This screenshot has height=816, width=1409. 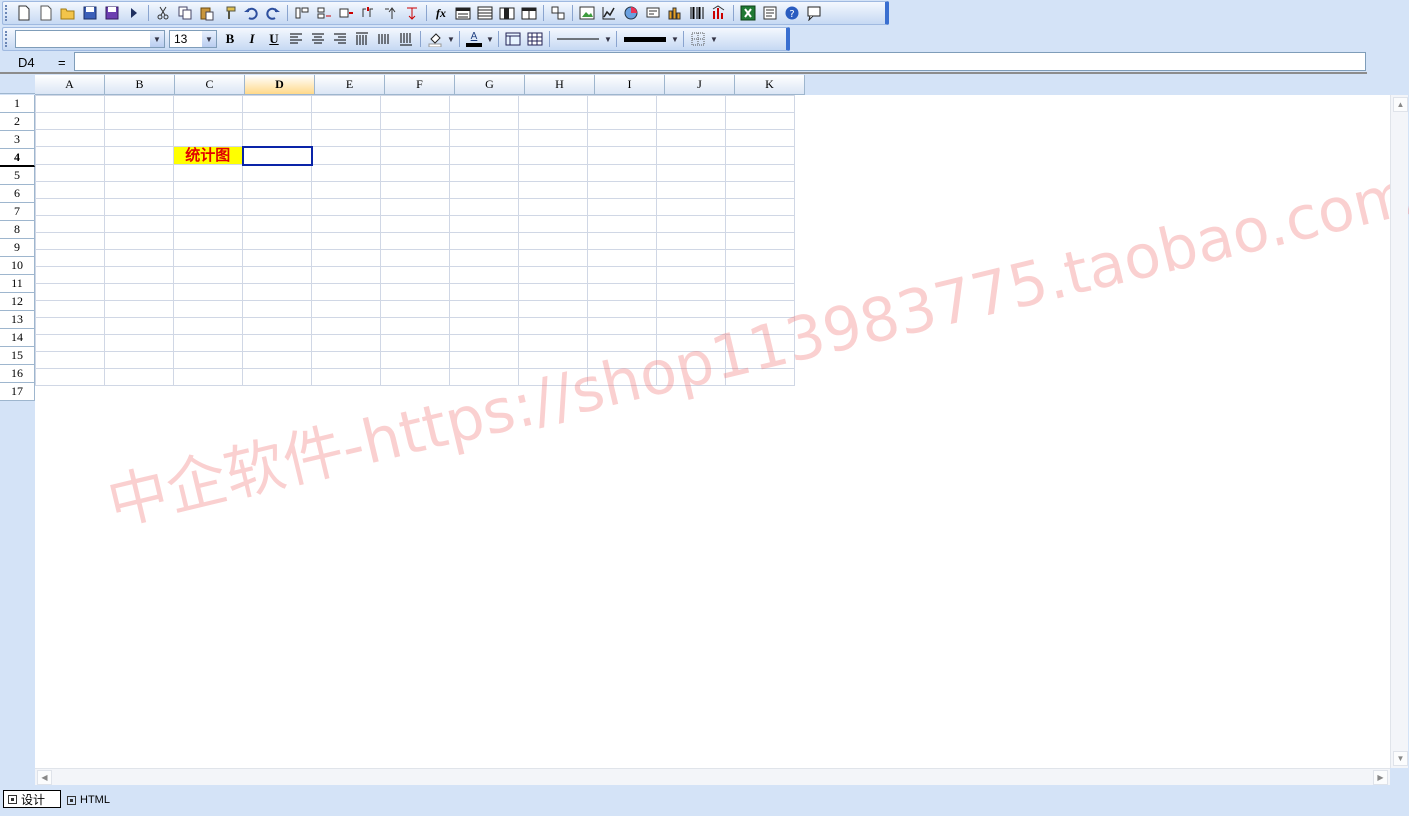 What do you see at coordinates (691, 155) in the screenshot?
I see `cell-j4` at bounding box center [691, 155].